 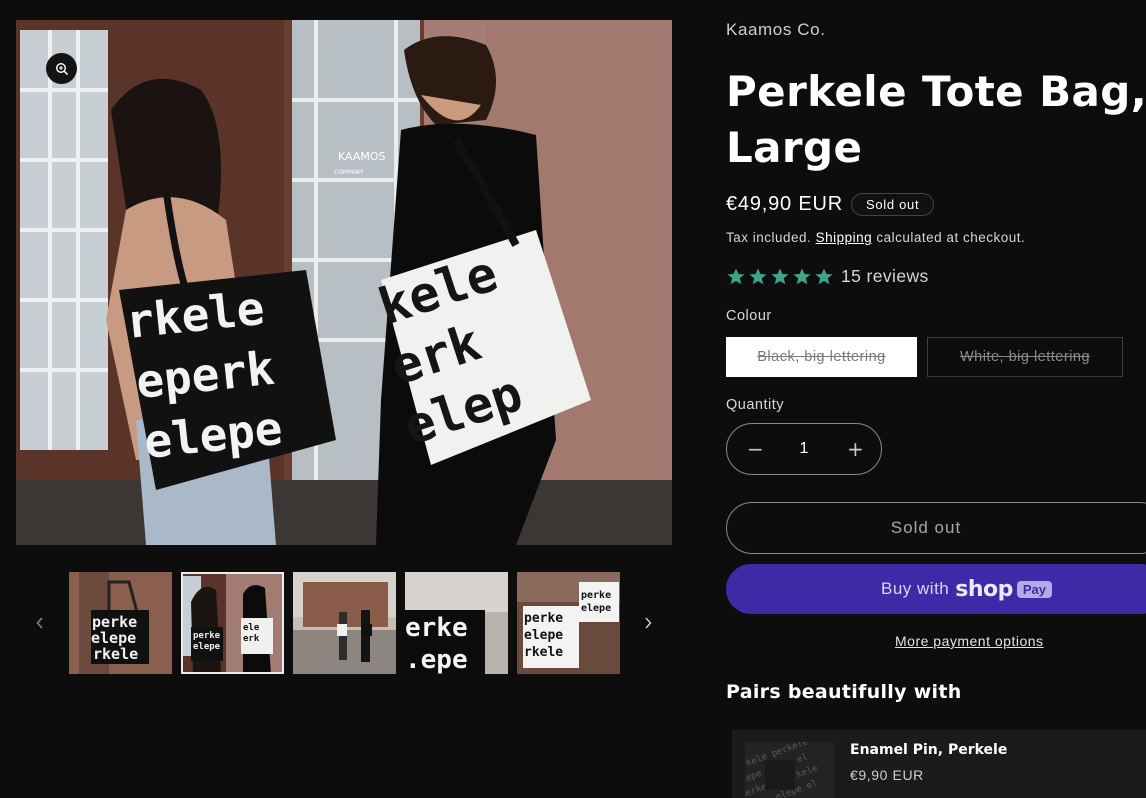 What do you see at coordinates (769, 237) in the screenshot?
I see `tax-note-text: Tax included.` at bounding box center [769, 237].